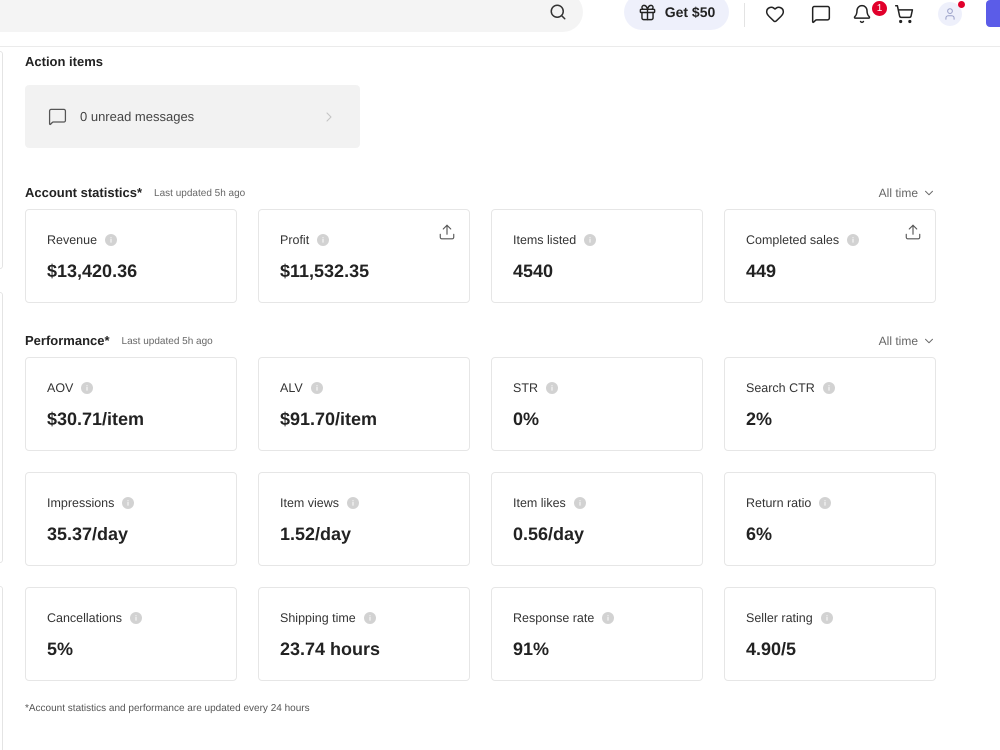 The height and width of the screenshot is (750, 1000). I want to click on stat-label: Seller rating, so click(779, 618).